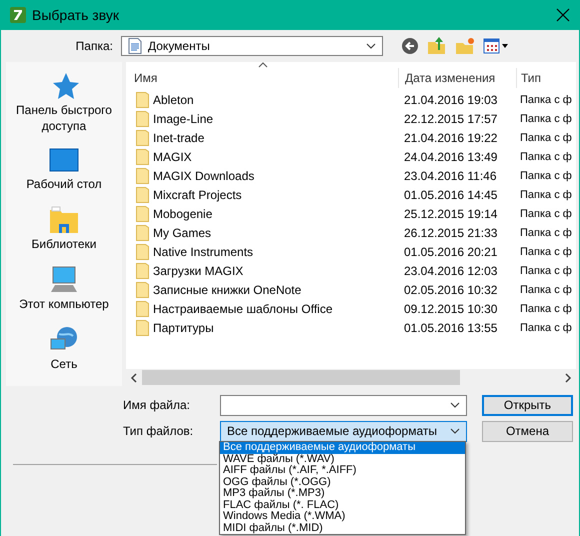 The width and height of the screenshot is (580, 536). Describe the element at coordinates (183, 327) in the screenshot. I see `file-name: Партитуры` at that location.